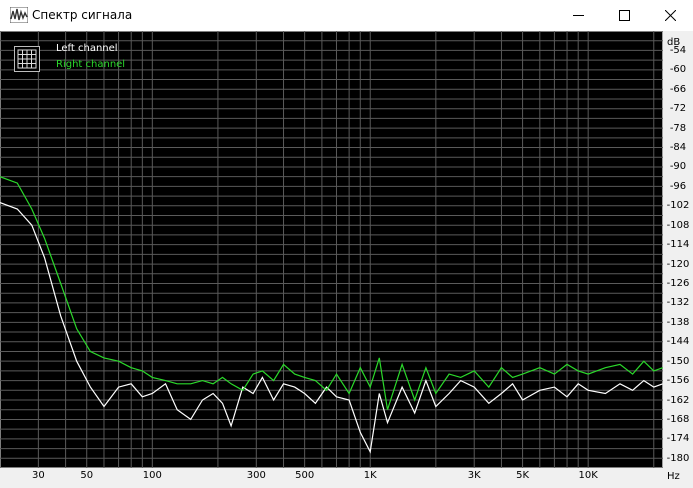  Describe the element at coordinates (678, 186) in the screenshot. I see `y-tick-label: -96` at that location.